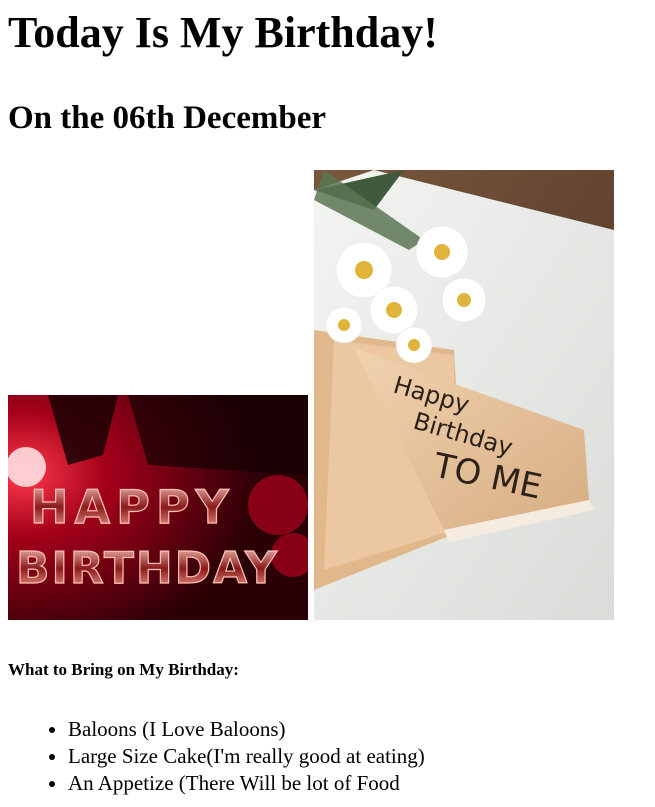 The height and width of the screenshot is (807, 655). What do you see at coordinates (357, 729) in the screenshot?
I see `list-item: Baloons (I Love Baloons)` at bounding box center [357, 729].